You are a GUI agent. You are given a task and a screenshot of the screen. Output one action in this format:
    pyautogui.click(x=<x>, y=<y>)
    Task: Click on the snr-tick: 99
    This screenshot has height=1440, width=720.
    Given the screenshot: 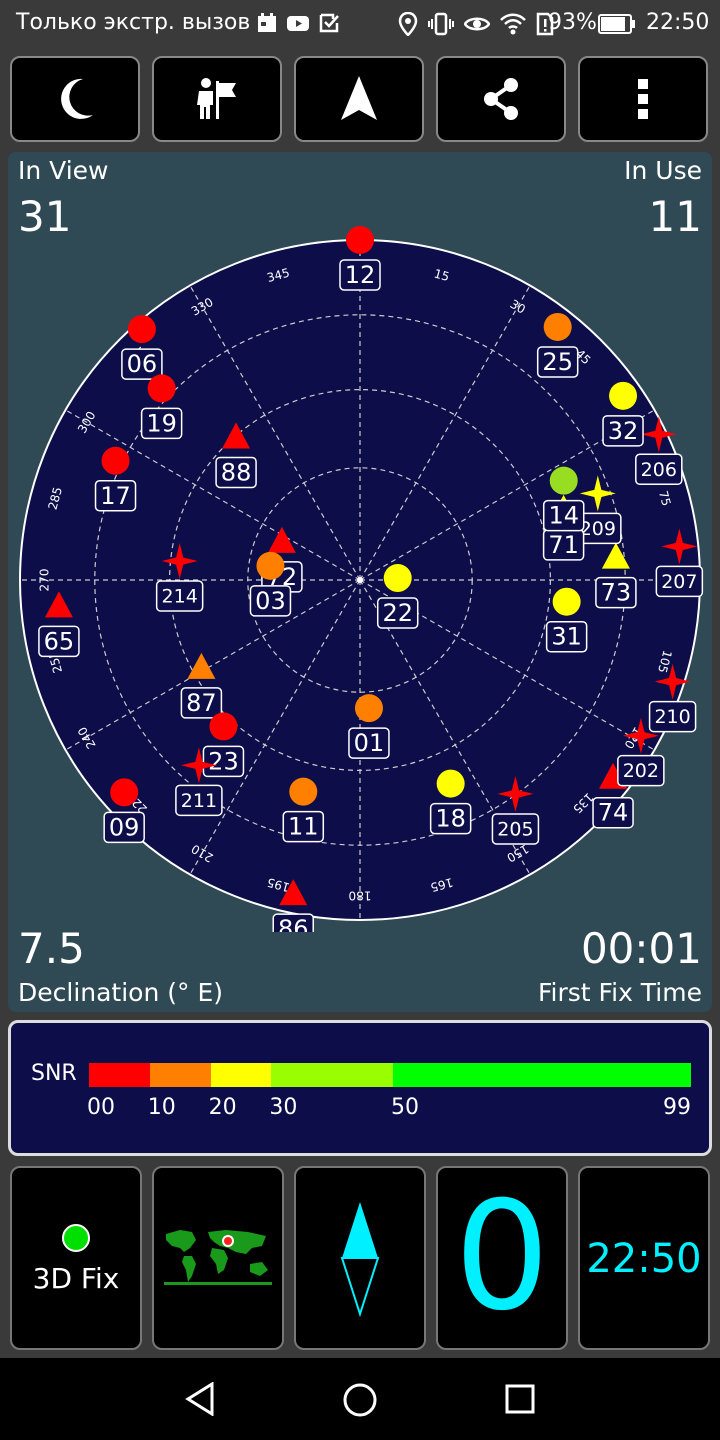 What is the action you would take?
    pyautogui.click(x=677, y=1107)
    